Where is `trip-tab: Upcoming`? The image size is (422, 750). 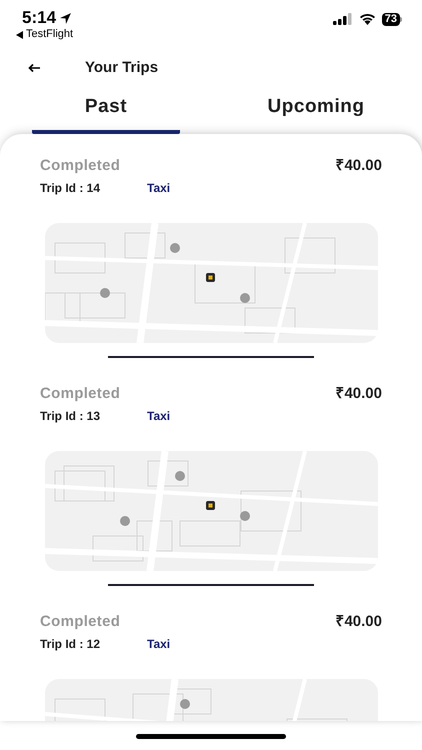
trip-tab: Upcoming is located at coordinates (316, 112).